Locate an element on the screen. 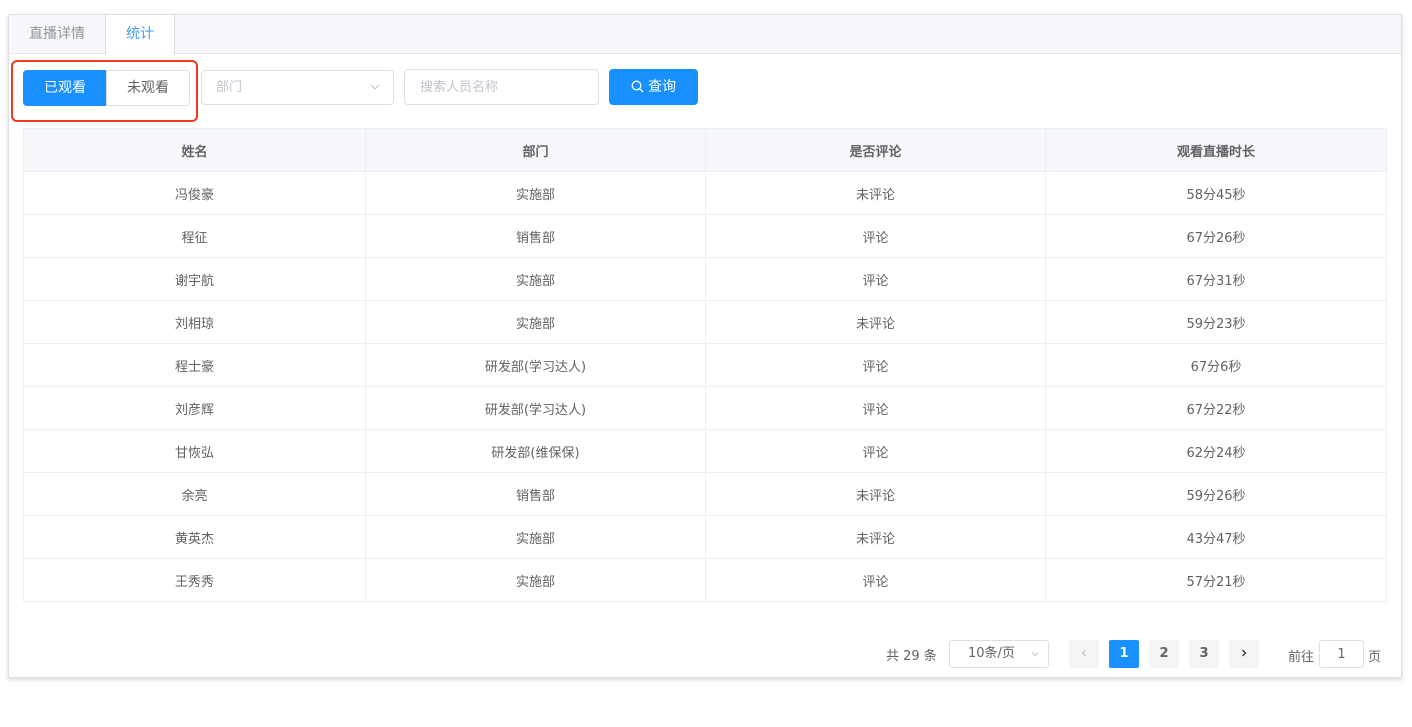 The width and height of the screenshot is (1412, 727). cell-duration: 43分47秒 is located at coordinates (1216, 537).